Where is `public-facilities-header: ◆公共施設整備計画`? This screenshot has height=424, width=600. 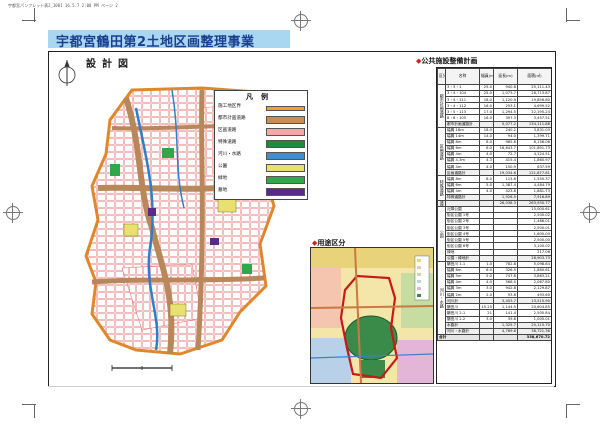 public-facilities-header: ◆公共施設整備計画 is located at coordinates (447, 61).